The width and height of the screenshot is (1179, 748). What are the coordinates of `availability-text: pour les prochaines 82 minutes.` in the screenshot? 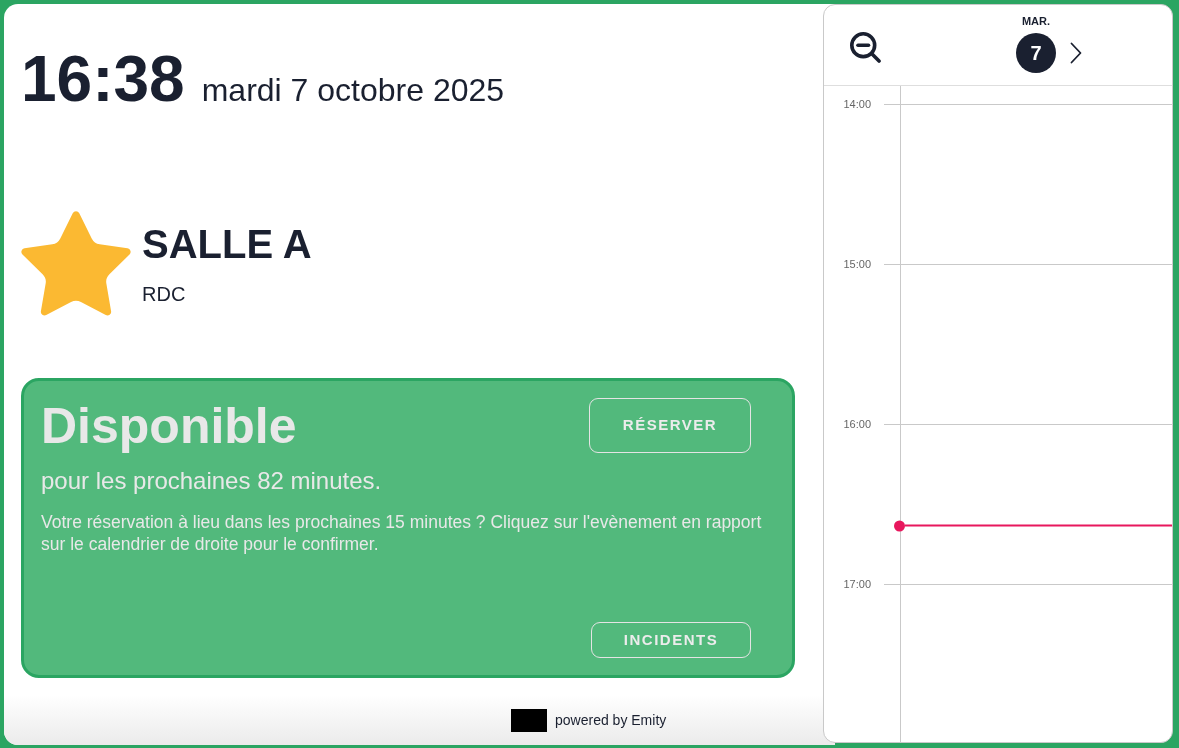 It's located at (212, 481).